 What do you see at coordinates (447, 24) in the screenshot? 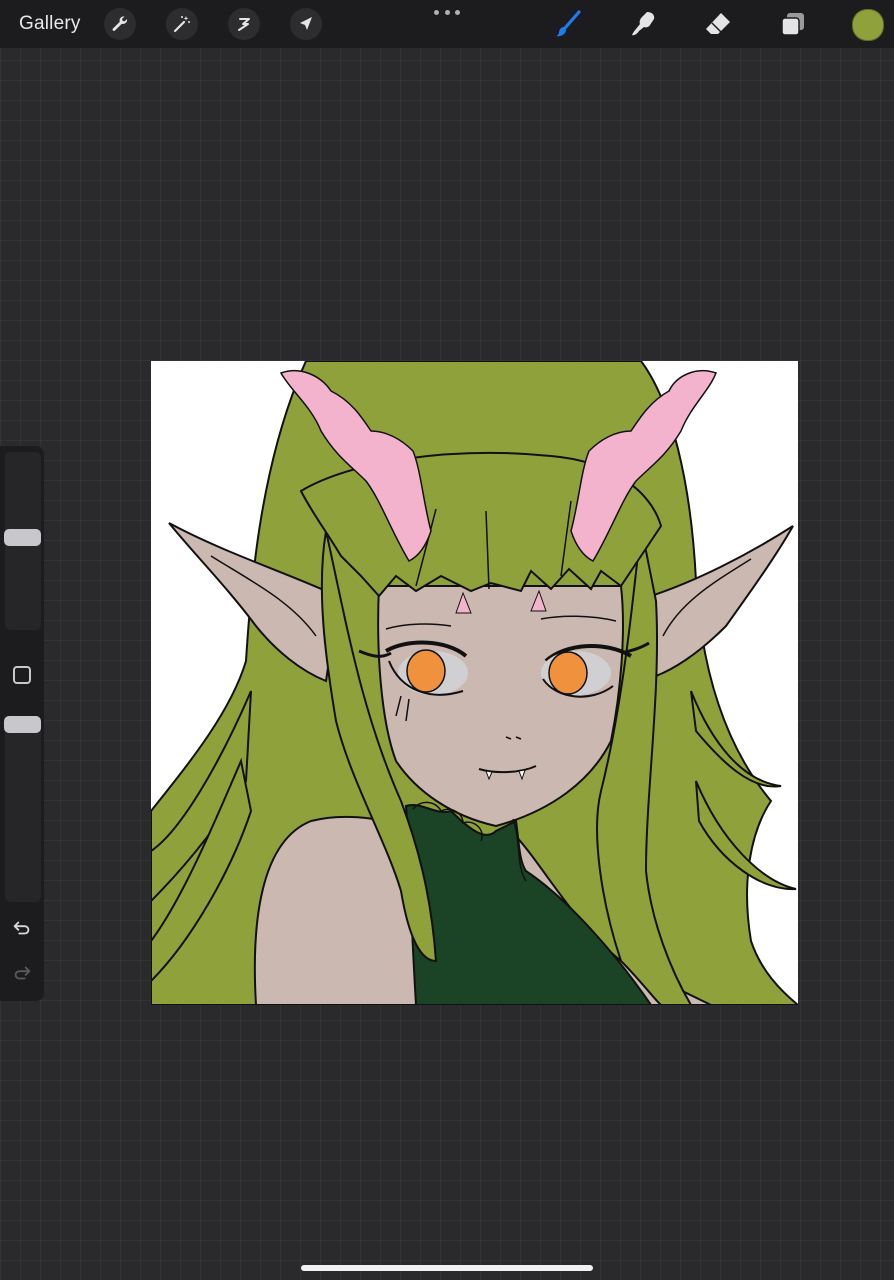
I see `top-toolbar: Gallery` at bounding box center [447, 24].